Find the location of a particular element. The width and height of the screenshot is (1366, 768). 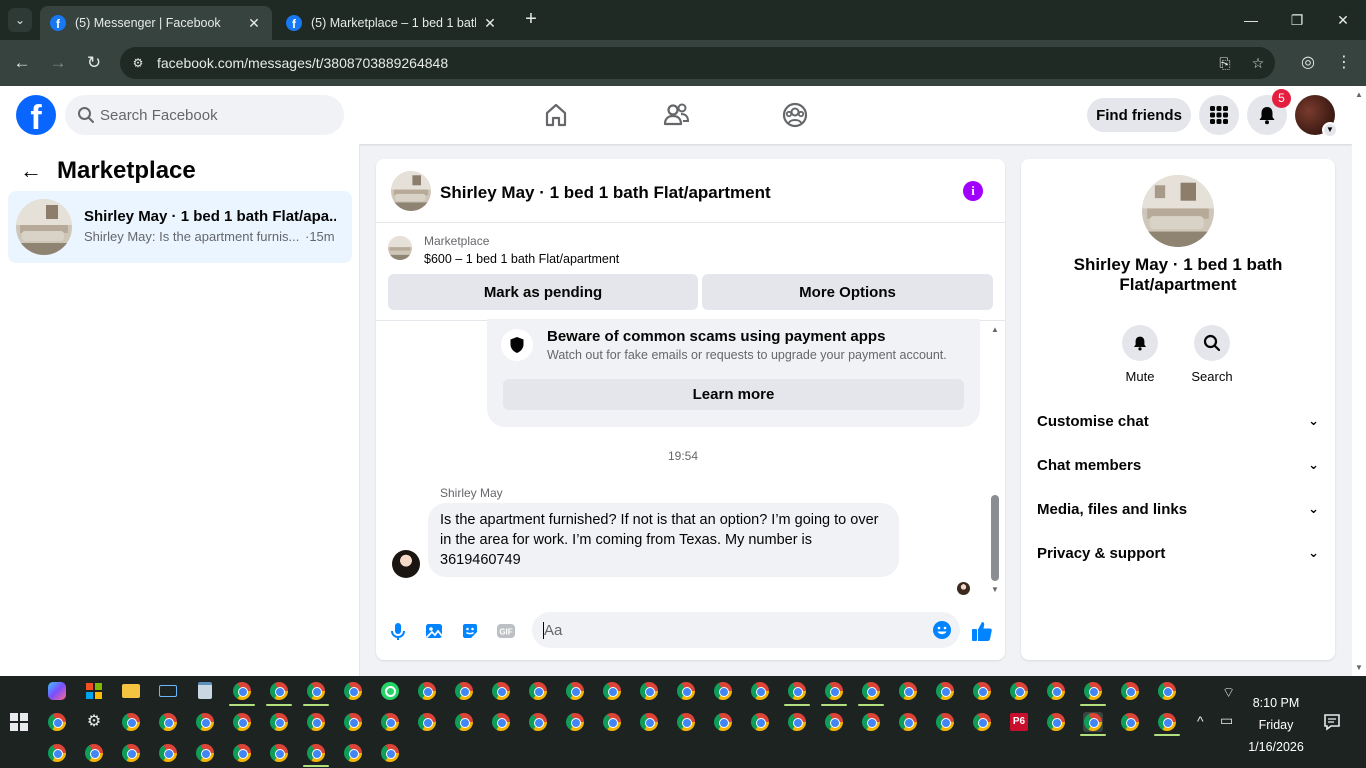

whatsapp-icon is located at coordinates (390, 691).